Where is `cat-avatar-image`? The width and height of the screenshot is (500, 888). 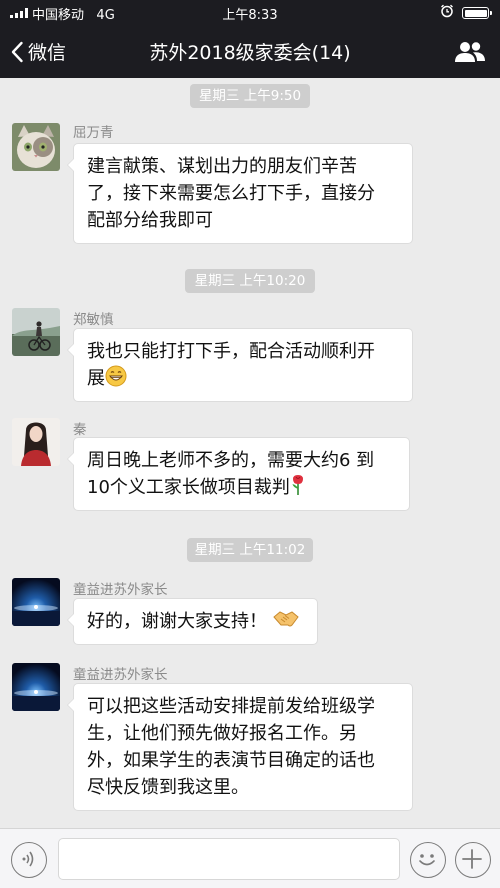
cat-avatar-image is located at coordinates (36, 147).